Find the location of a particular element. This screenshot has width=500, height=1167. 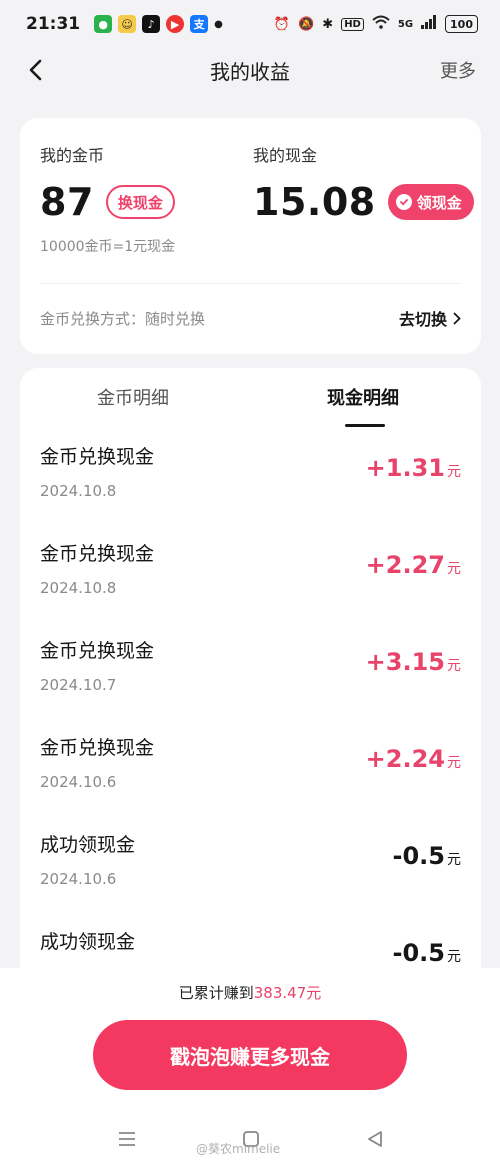

cash-label: 我的现金 is located at coordinates (285, 155).